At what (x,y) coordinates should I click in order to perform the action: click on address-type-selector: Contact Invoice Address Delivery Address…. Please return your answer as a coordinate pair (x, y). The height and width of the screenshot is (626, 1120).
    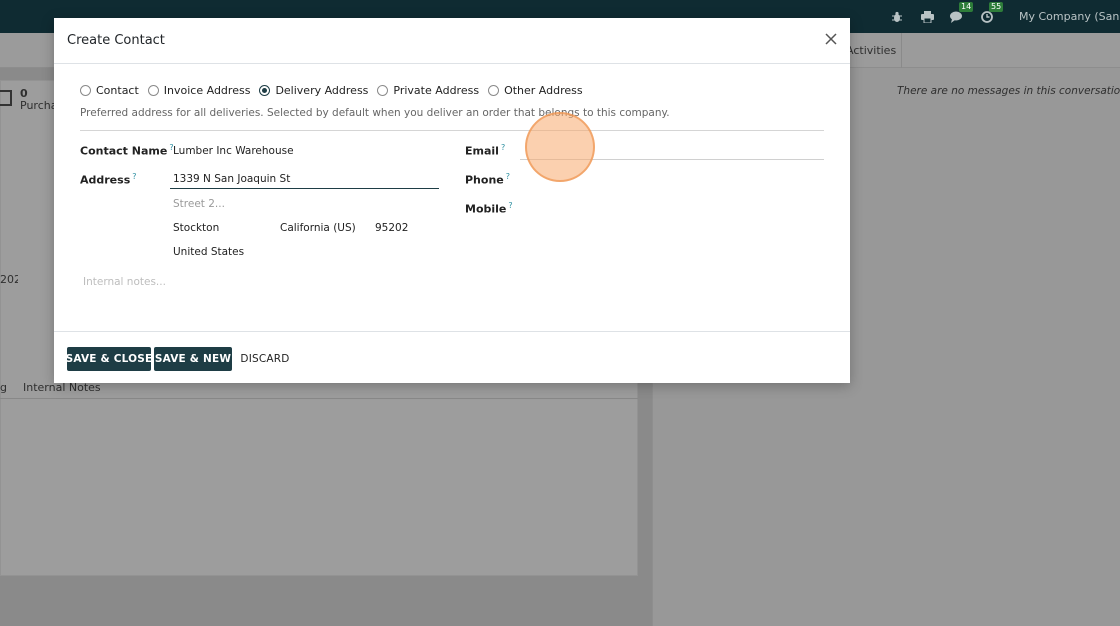
    Looking at the image, I should click on (336, 90).